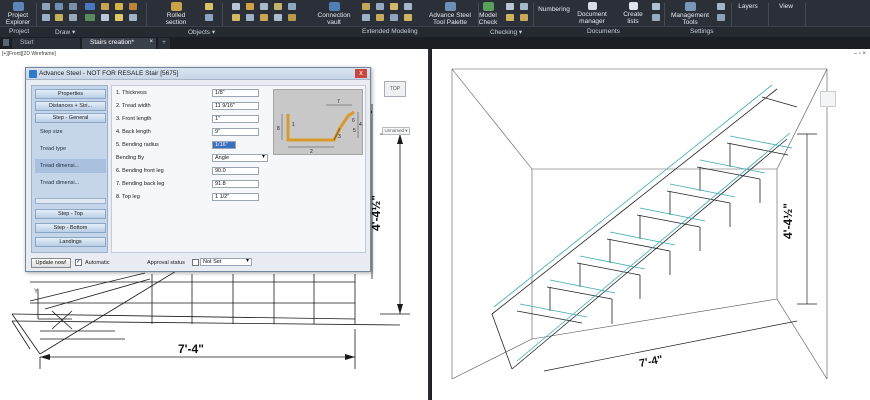 This screenshot has height=400, width=870. I want to click on approval-status-select: Not Set, so click(226, 262).